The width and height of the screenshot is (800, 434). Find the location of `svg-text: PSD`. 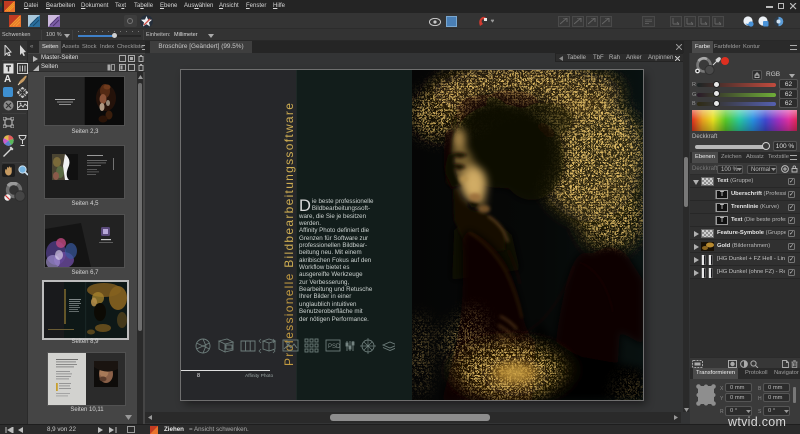

svg-text: PSD is located at coordinates (334, 347).